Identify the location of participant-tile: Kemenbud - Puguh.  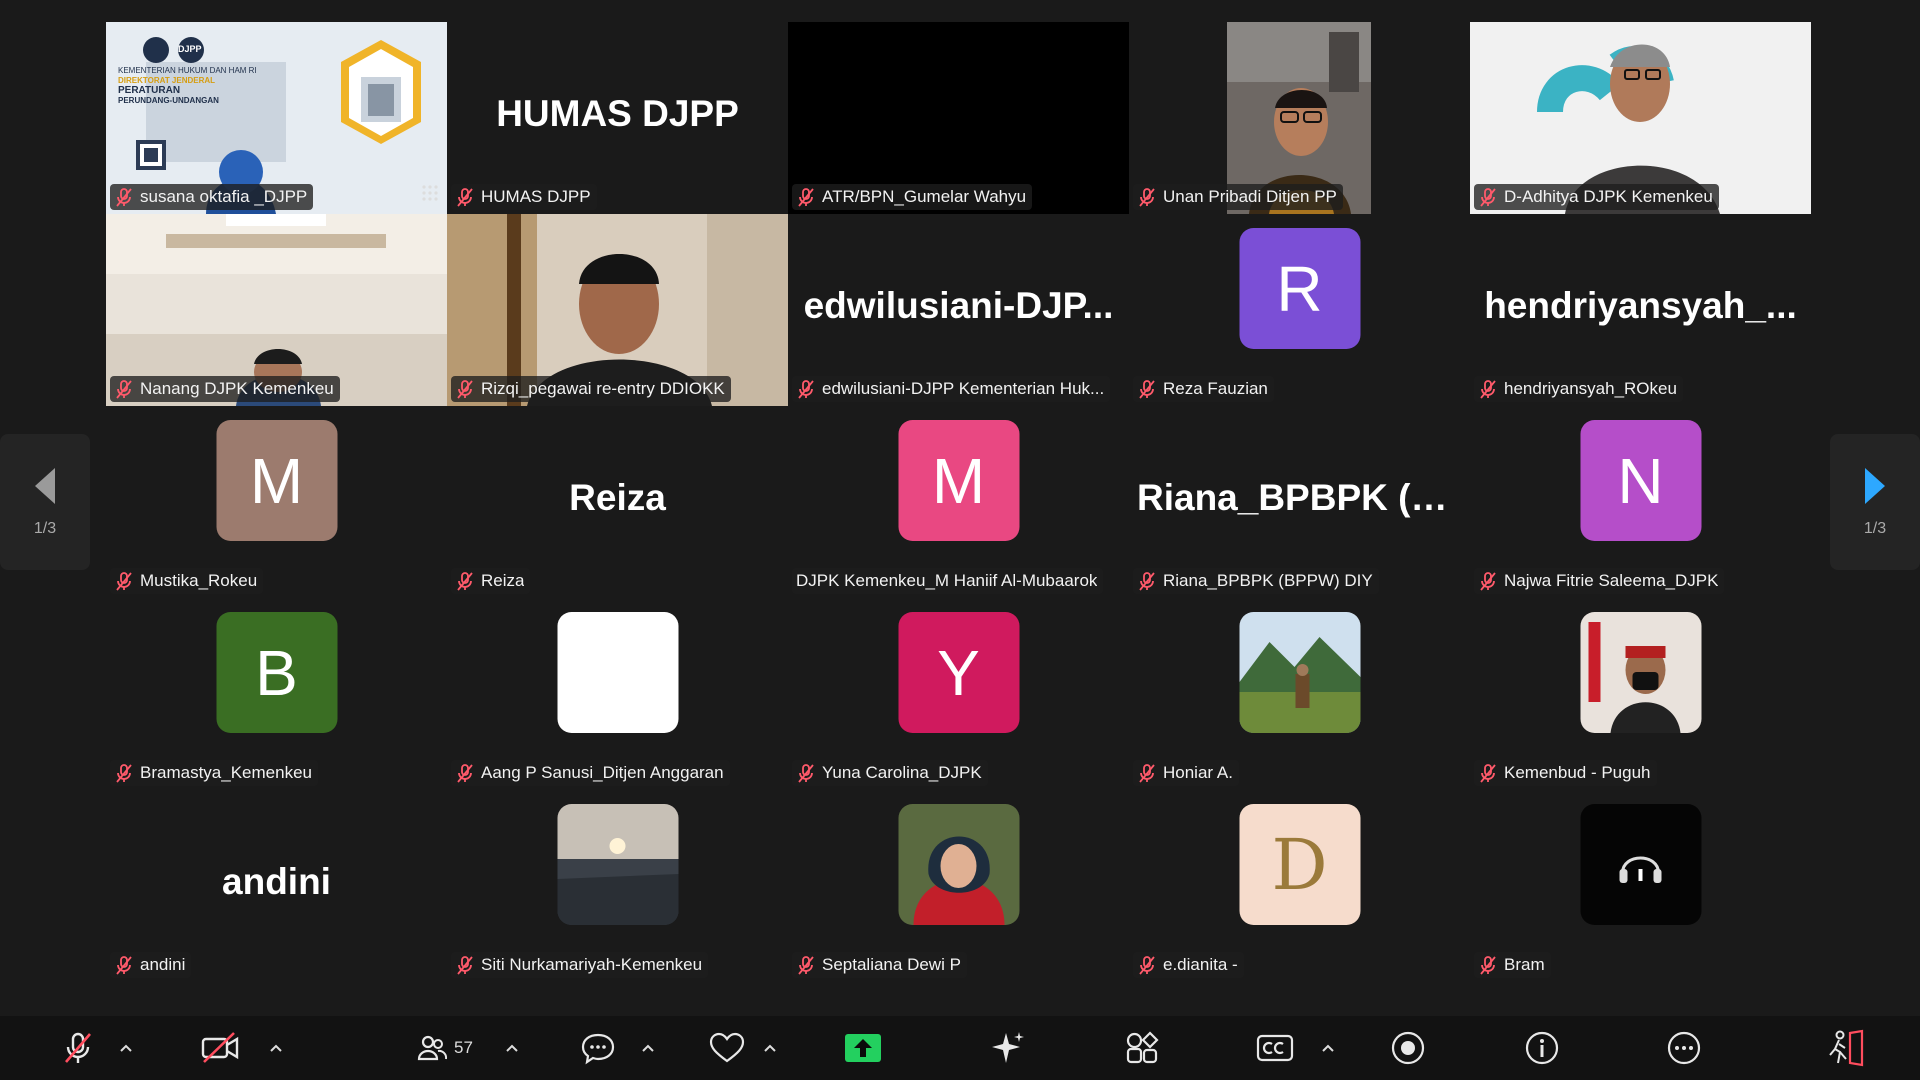
(1640, 694).